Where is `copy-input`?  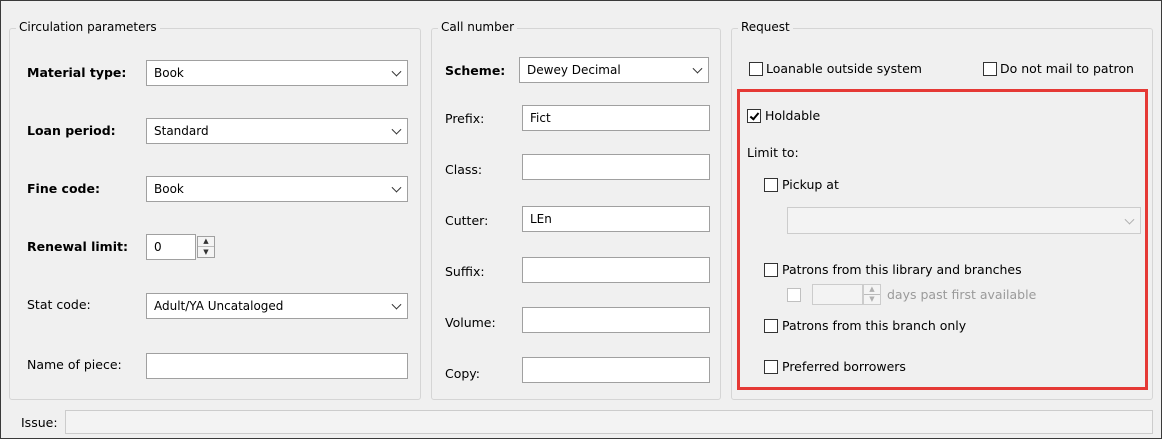 copy-input is located at coordinates (616, 370).